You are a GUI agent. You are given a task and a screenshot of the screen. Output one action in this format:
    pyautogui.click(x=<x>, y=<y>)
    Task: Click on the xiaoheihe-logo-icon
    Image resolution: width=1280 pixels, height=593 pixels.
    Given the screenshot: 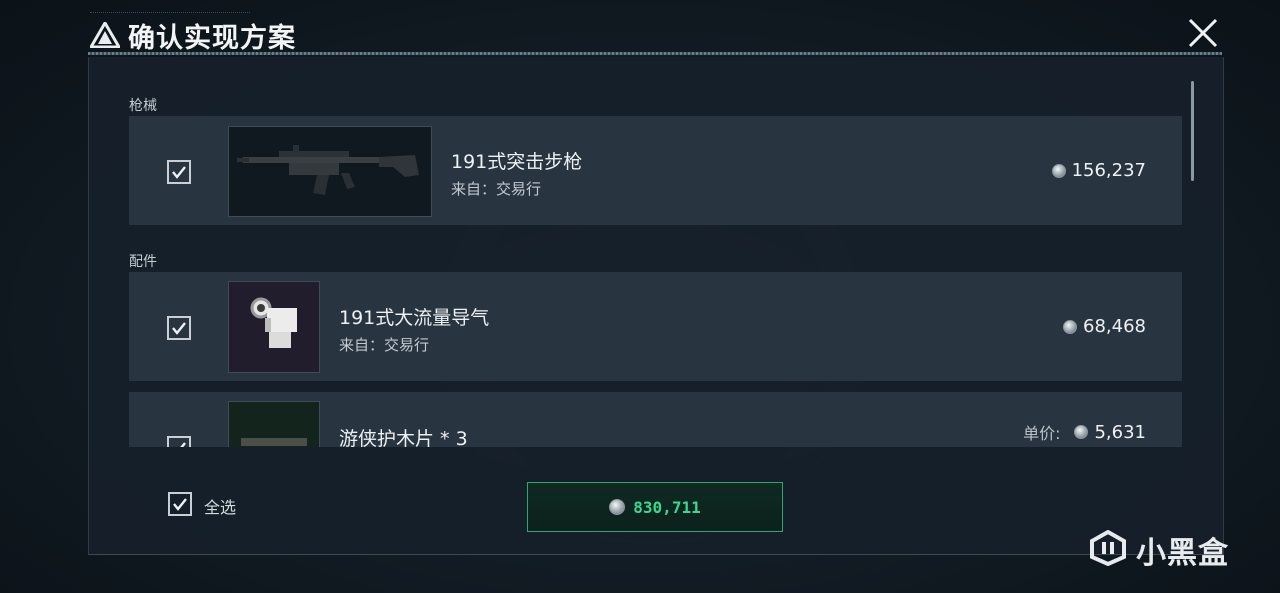 What is the action you would take?
    pyautogui.click(x=1108, y=549)
    